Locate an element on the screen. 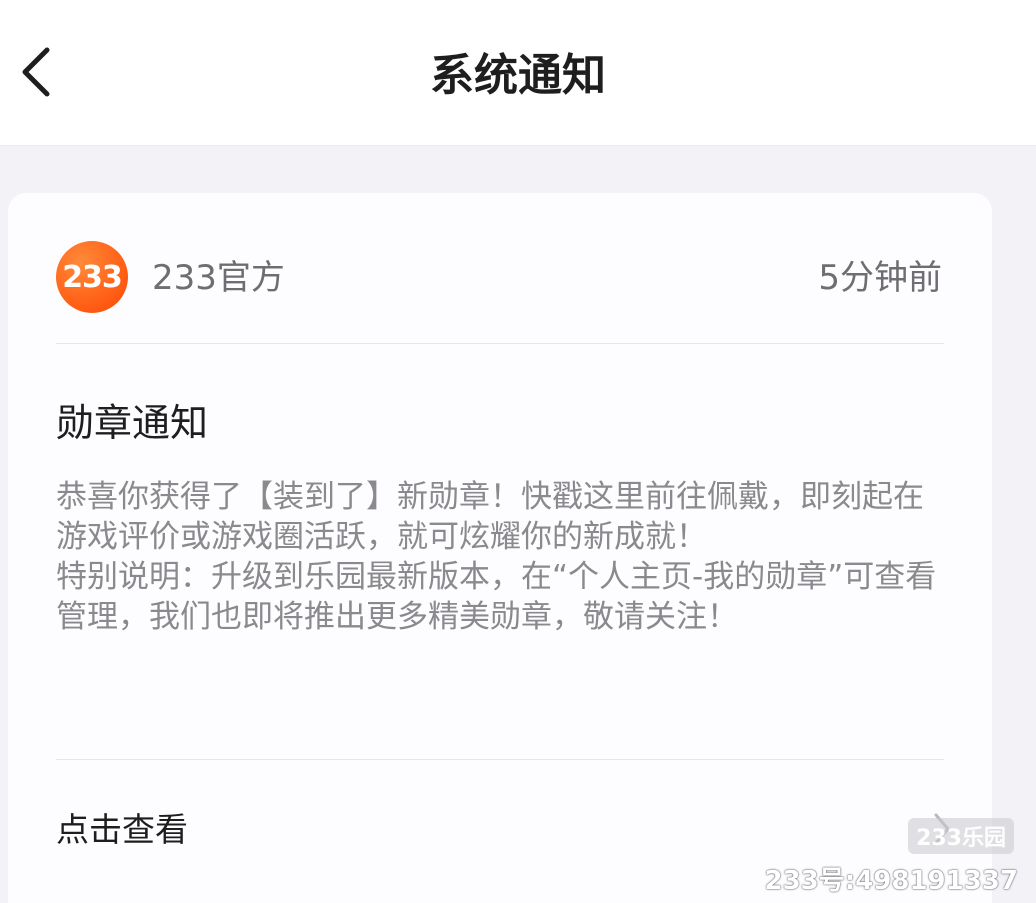 This screenshot has width=1036, height=903. avatar: 233 is located at coordinates (92, 277).